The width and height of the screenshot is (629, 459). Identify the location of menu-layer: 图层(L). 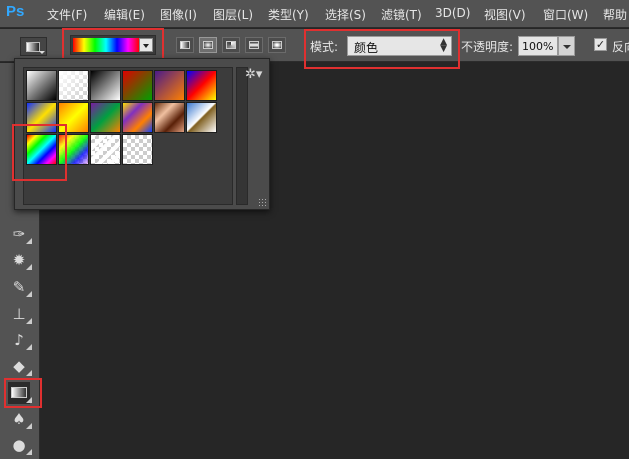
(233, 14).